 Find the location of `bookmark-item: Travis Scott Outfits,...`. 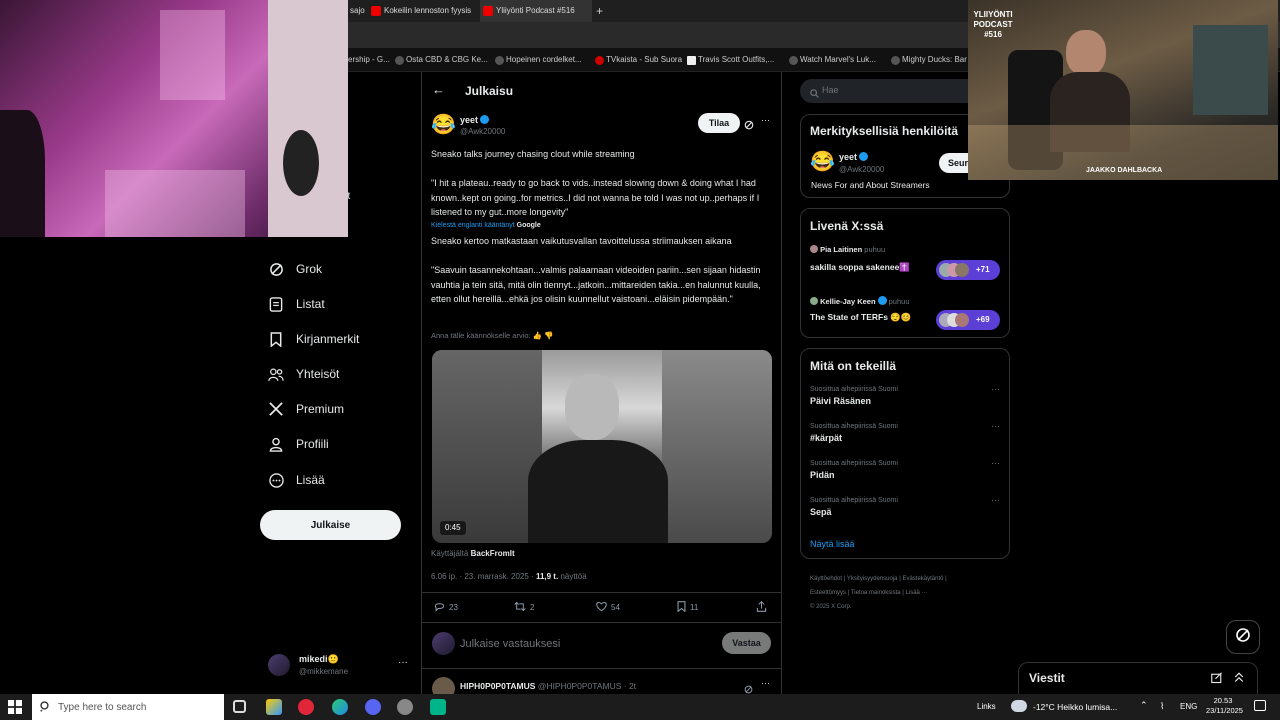

bookmark-item: Travis Scott Outfits,... is located at coordinates (730, 60).